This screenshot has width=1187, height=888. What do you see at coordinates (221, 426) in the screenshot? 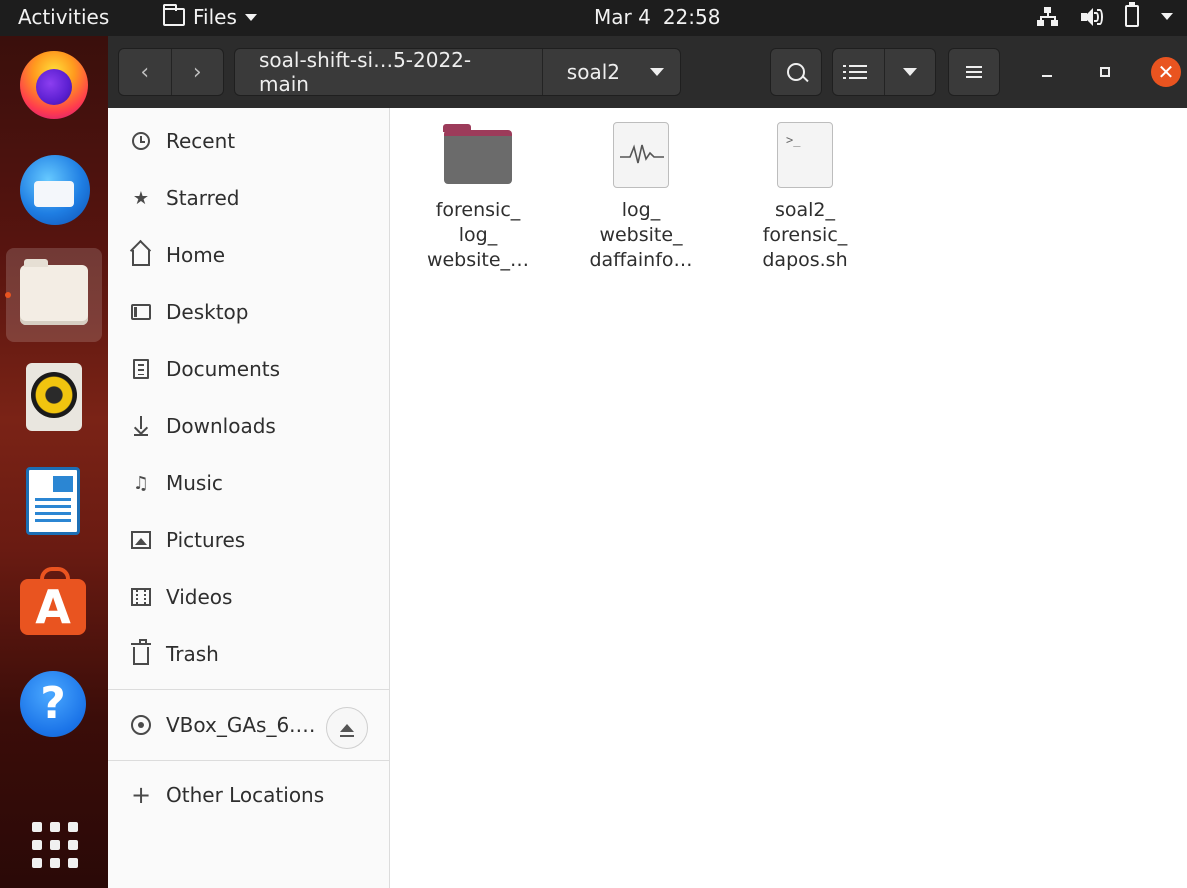
I see `sidebar-item-label: Downloads` at bounding box center [221, 426].